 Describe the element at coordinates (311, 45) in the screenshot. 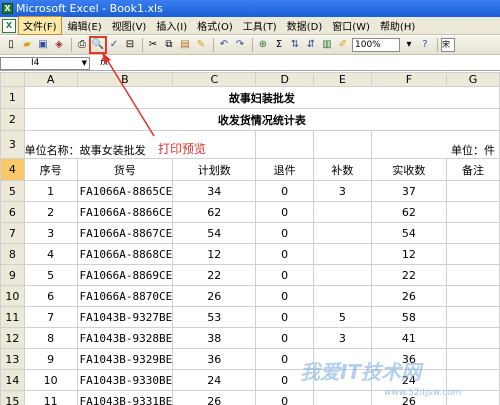

I see `sort-descending-icon: ⇵` at that location.